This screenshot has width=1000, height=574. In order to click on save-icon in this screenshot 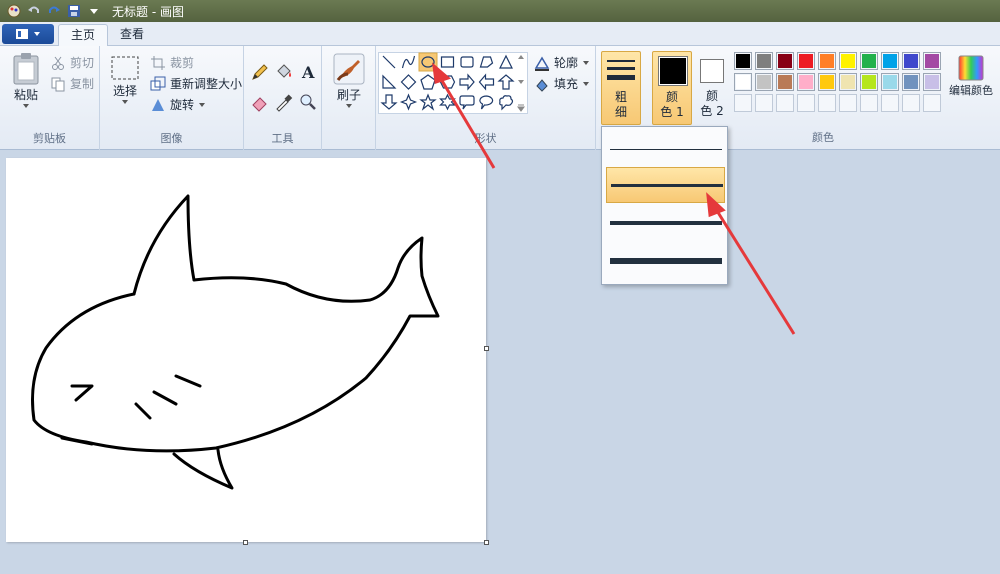, I will do `click(74, 11)`.